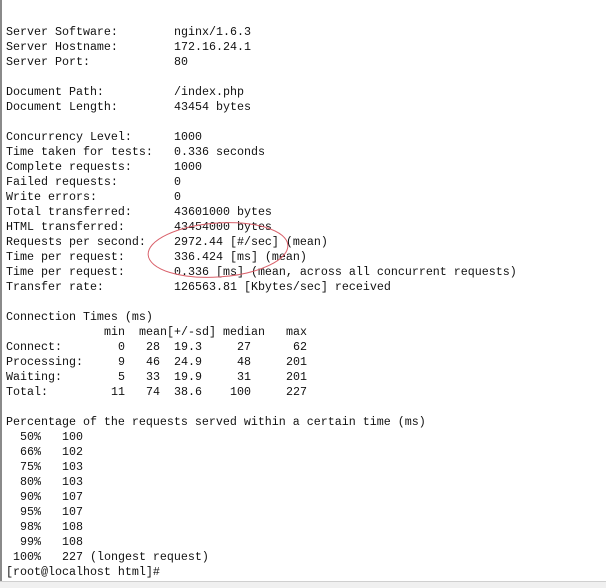 This screenshot has height=588, width=606. Describe the element at coordinates (62, 47) in the screenshot. I see `summary-label: Server Hostname:` at that location.